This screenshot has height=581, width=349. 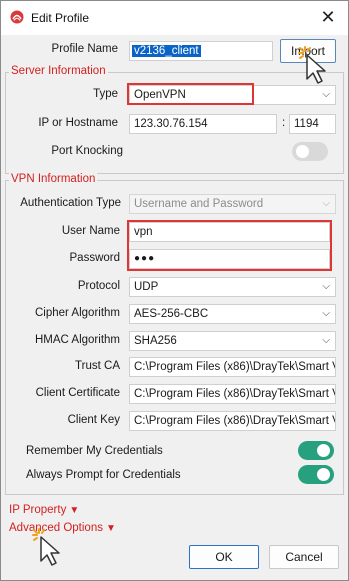 What do you see at coordinates (310, 151) in the screenshot?
I see `port-knocking-toggle` at bounding box center [310, 151].